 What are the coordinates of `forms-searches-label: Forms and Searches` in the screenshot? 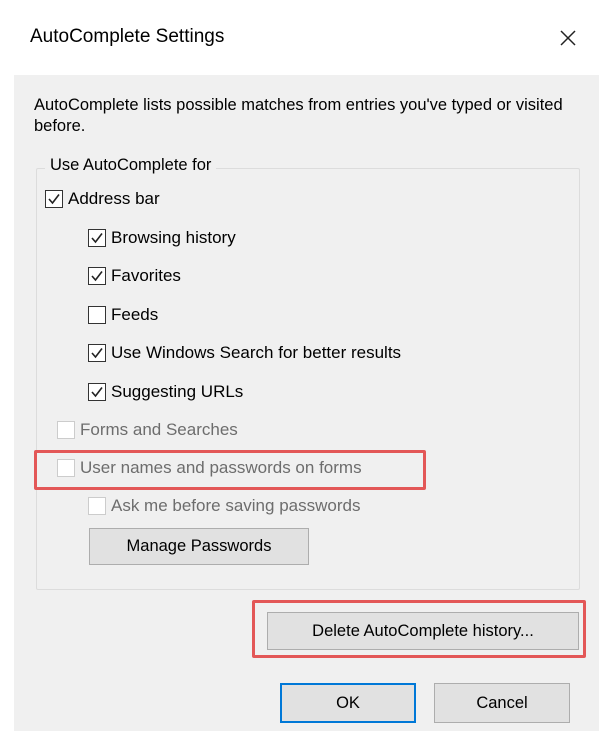 It's located at (159, 429).